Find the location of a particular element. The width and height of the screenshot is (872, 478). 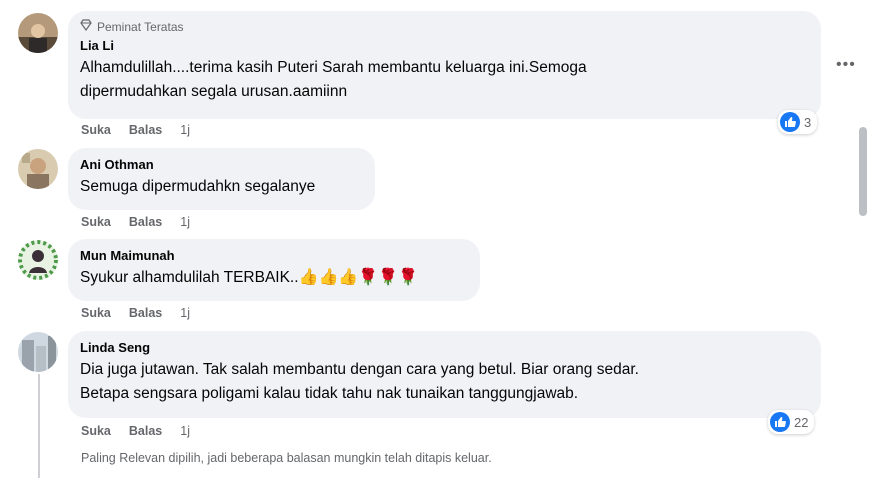

reaction-count: 22 is located at coordinates (791, 422).